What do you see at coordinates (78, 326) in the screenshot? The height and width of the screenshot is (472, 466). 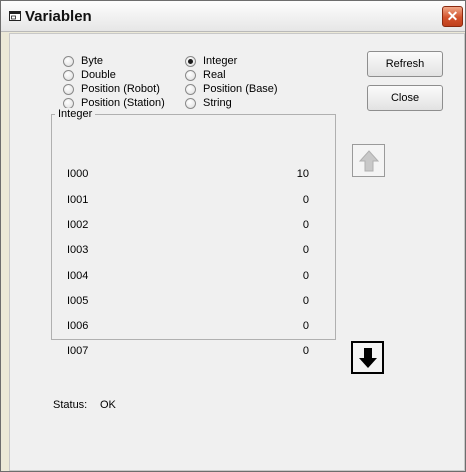 I see `variable-name-i006: I006` at bounding box center [78, 326].